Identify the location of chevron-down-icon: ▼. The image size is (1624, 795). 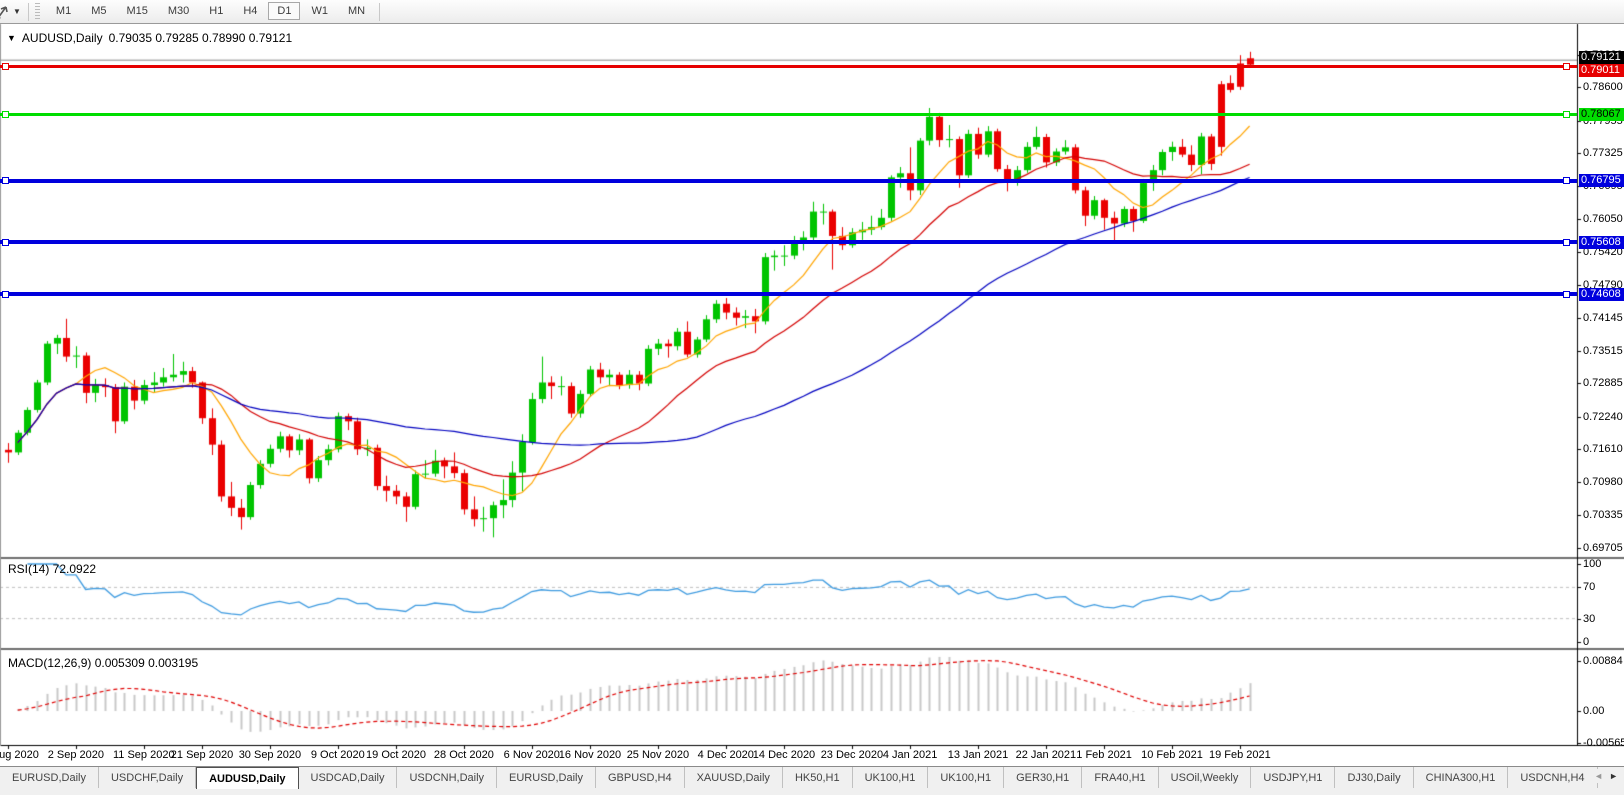
(17, 11).